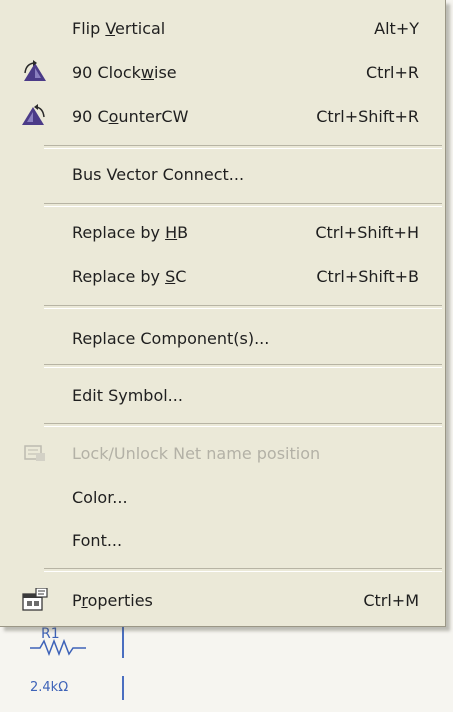 The image size is (453, 712). I want to click on menu-item-rotate-clockwise: 90 Clockwise Ctrl+R, so click(222, 72).